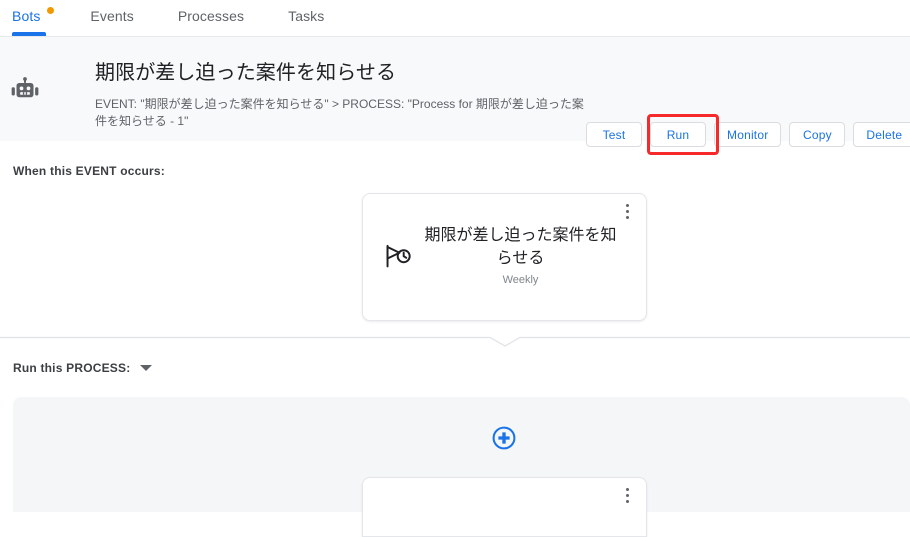  I want to click on page-title: 期限が差し迫った案件を知らせる, so click(246, 73).